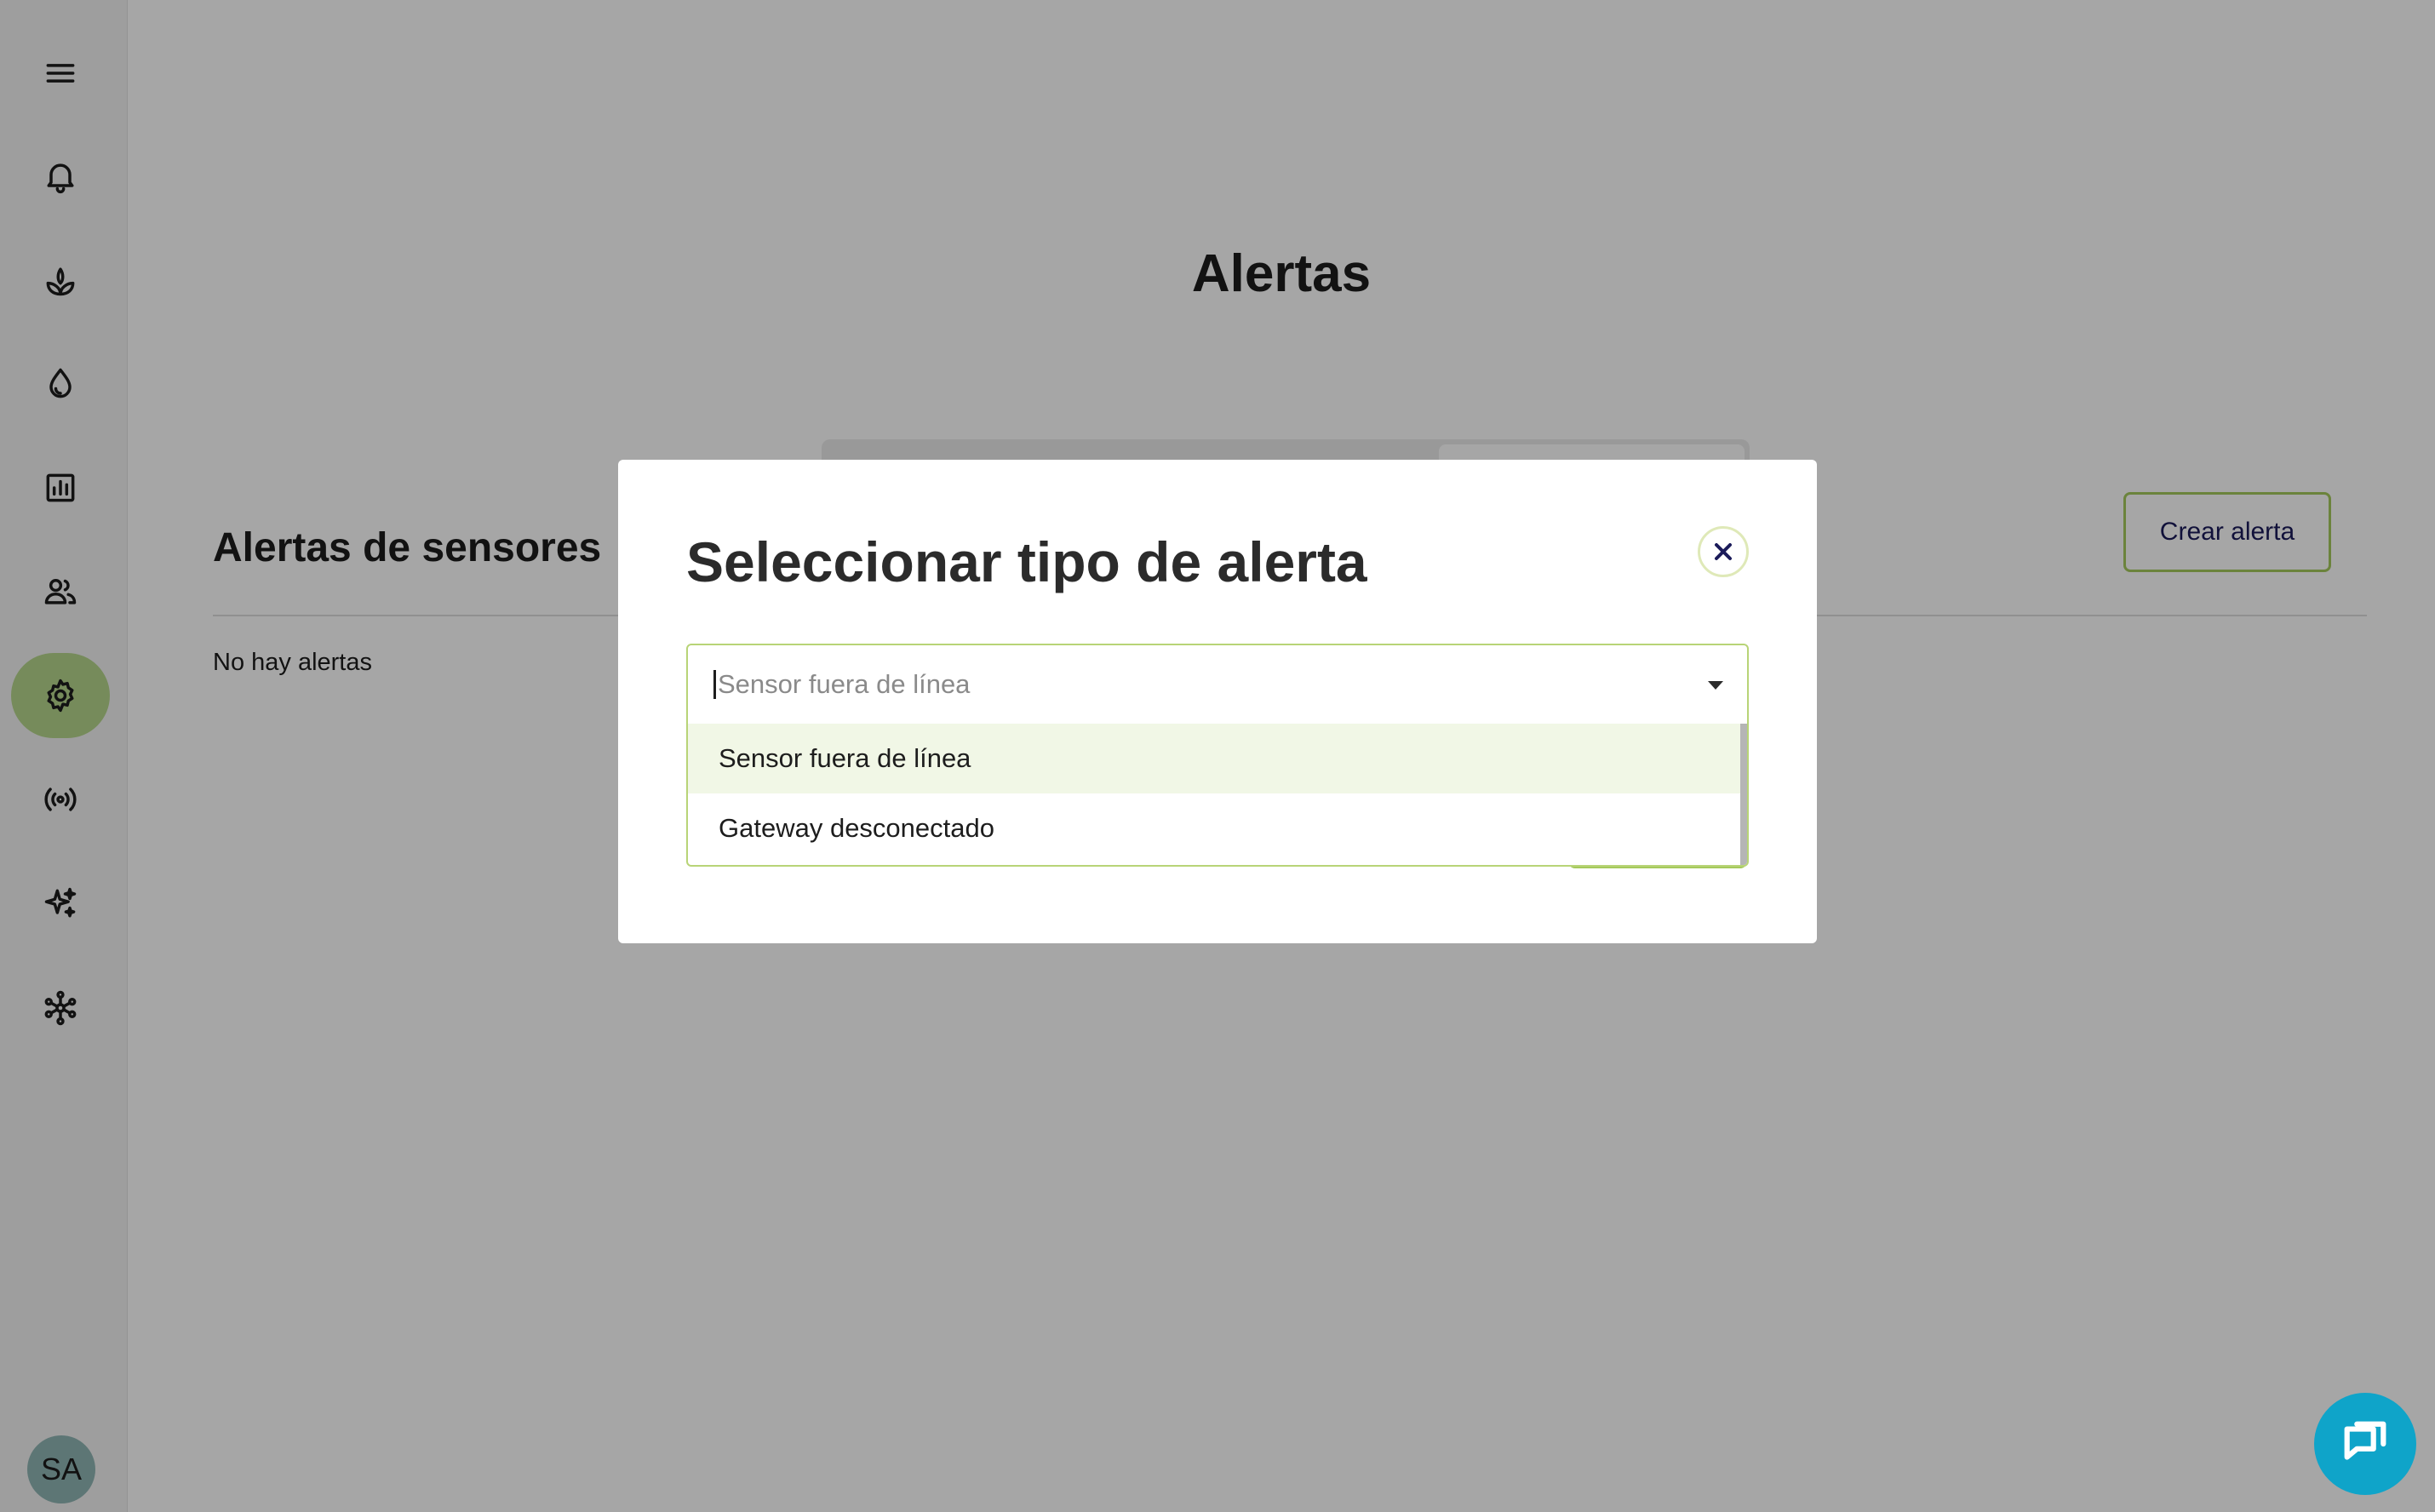 The width and height of the screenshot is (2435, 1512). I want to click on chat-icon, so click(2365, 1440).